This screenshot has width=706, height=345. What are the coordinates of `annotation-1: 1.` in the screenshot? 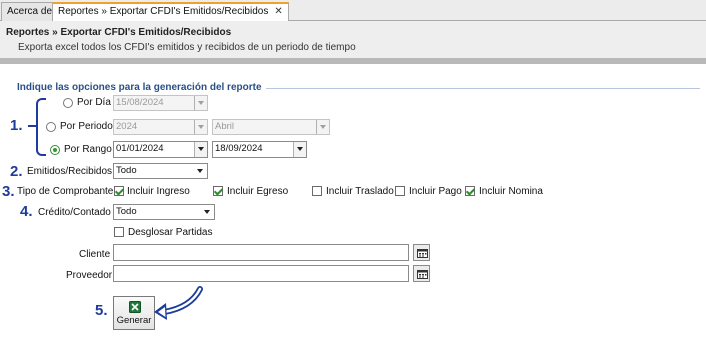 It's located at (16, 125).